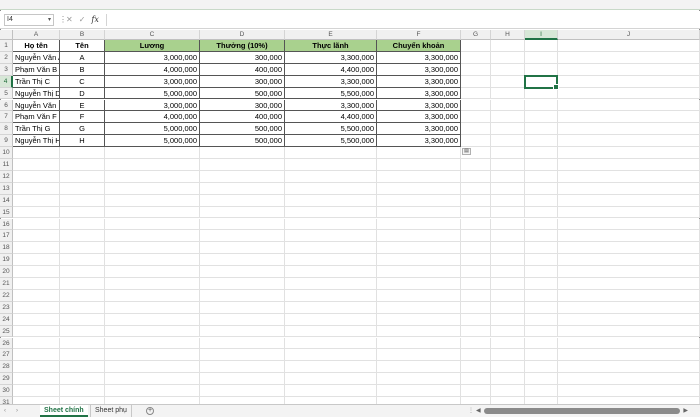 The image size is (700, 417). I want to click on column-header-c: C, so click(152, 35).